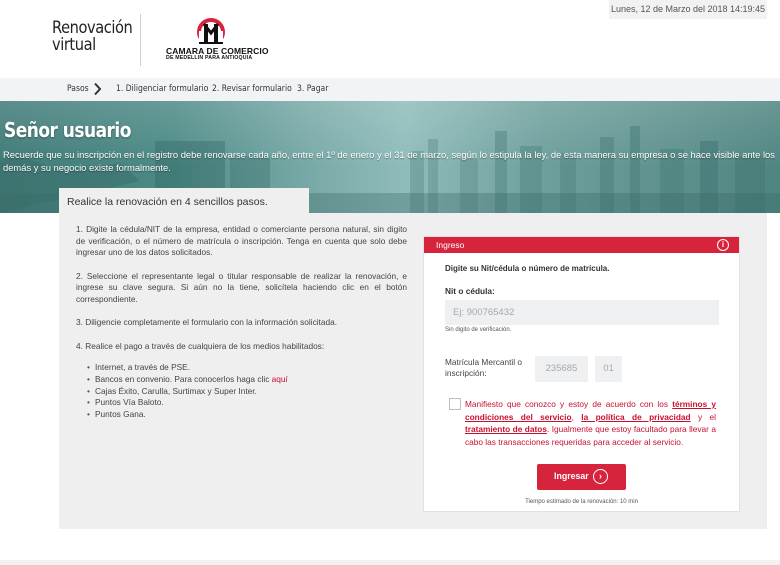 The width and height of the screenshot is (780, 565). Describe the element at coordinates (582, 312) in the screenshot. I see `nit-input: Ej: 900765432` at that location.